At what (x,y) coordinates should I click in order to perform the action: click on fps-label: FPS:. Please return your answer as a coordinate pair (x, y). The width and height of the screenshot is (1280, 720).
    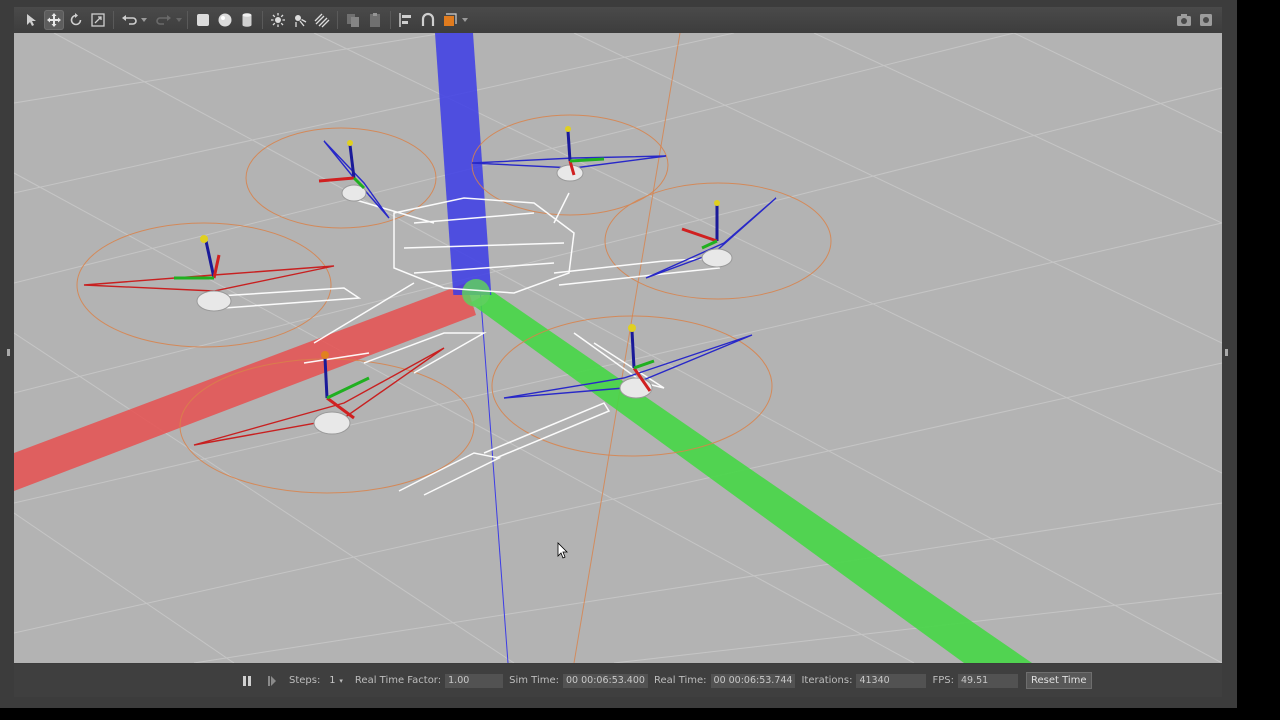
    Looking at the image, I should click on (943, 680).